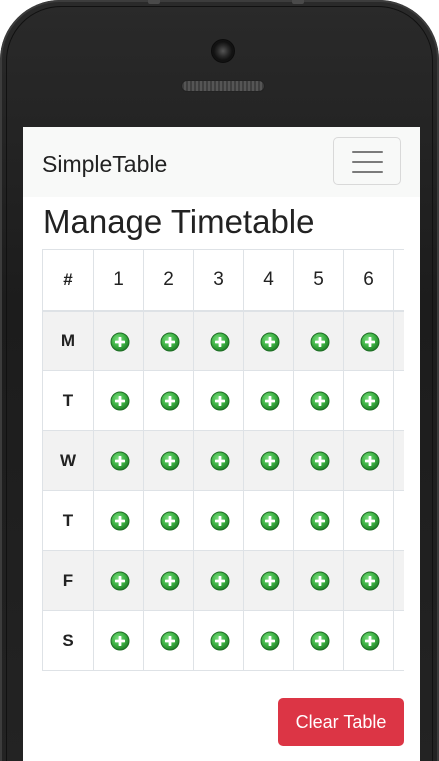 The height and width of the screenshot is (761, 439). I want to click on timetable-header-row: # 1234567, so click(223, 280).